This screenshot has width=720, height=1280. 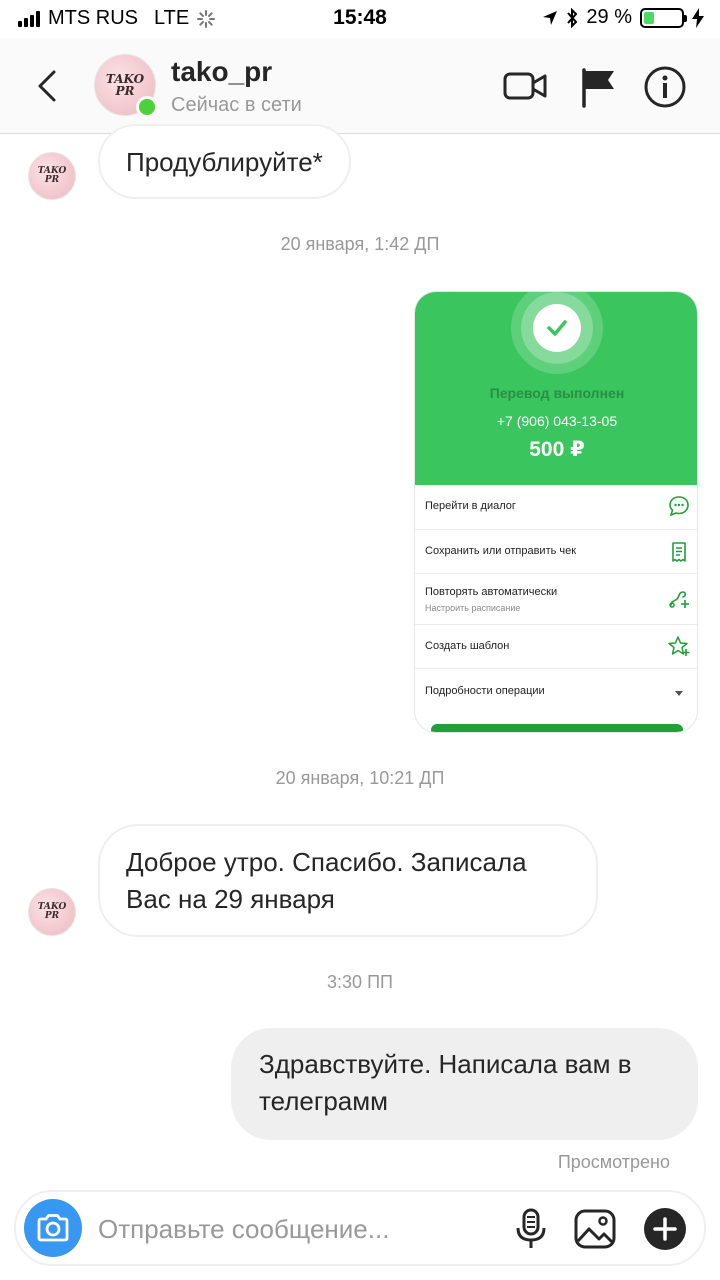 I want to click on back-arrow-icon, so click(x=48, y=86).